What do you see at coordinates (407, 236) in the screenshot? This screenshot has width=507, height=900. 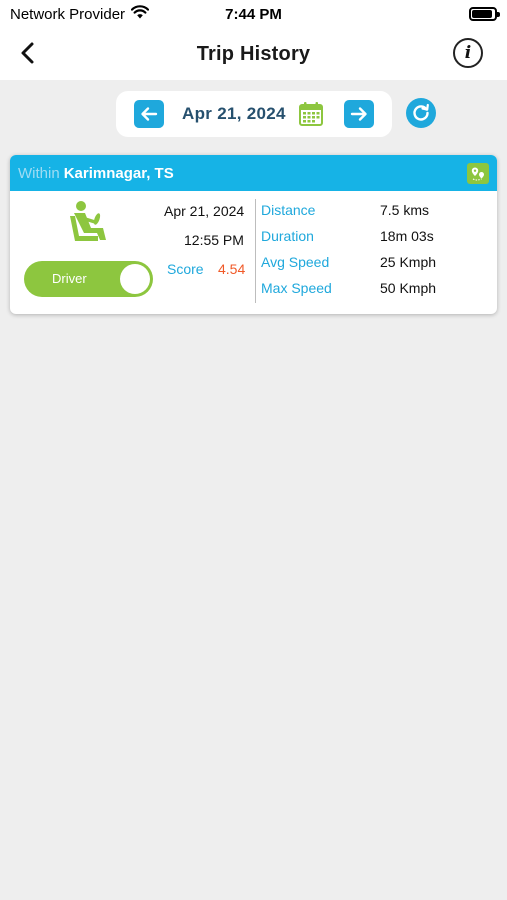 I see `duration-value: 18m 03s` at bounding box center [407, 236].